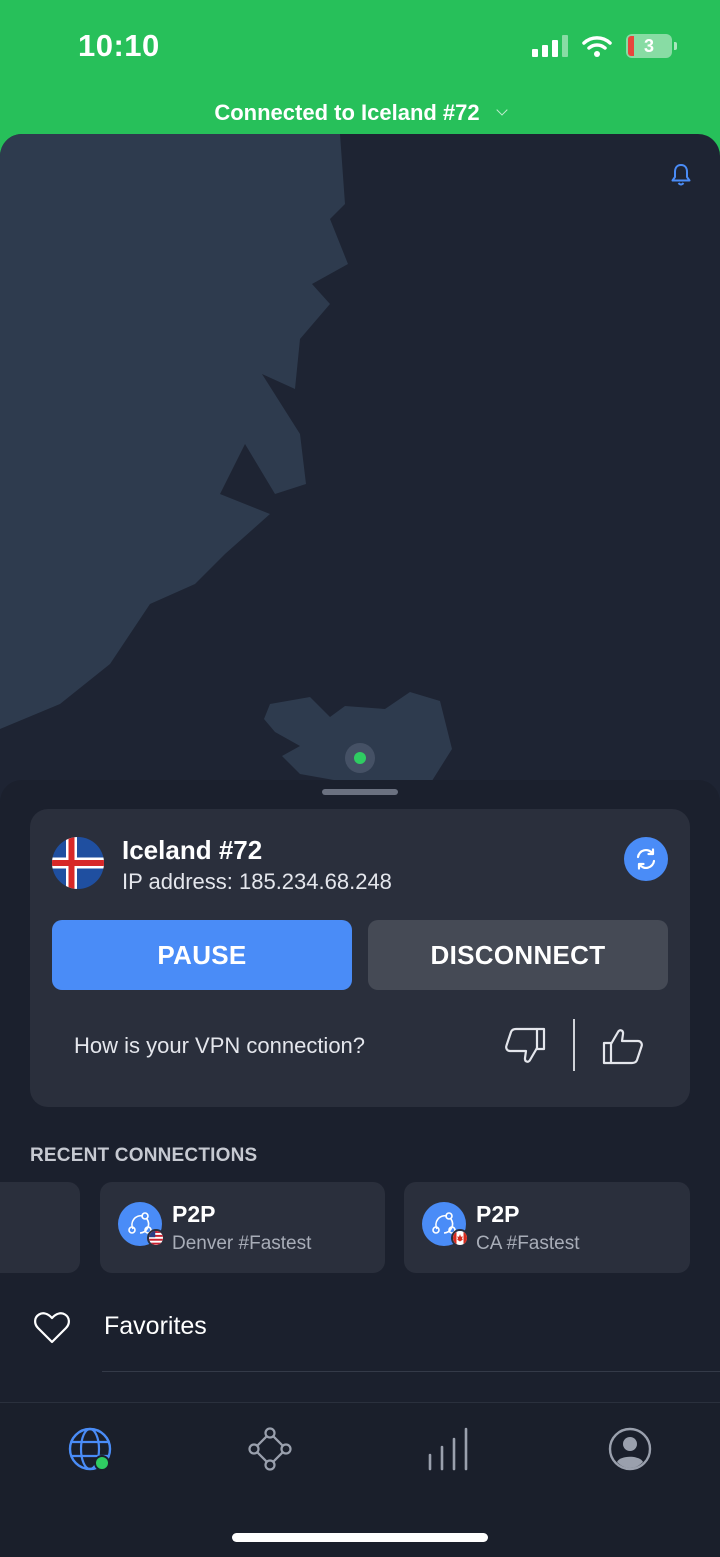 This screenshot has height=1557, width=720. I want to click on iceland-flag-icon, so click(78, 863).